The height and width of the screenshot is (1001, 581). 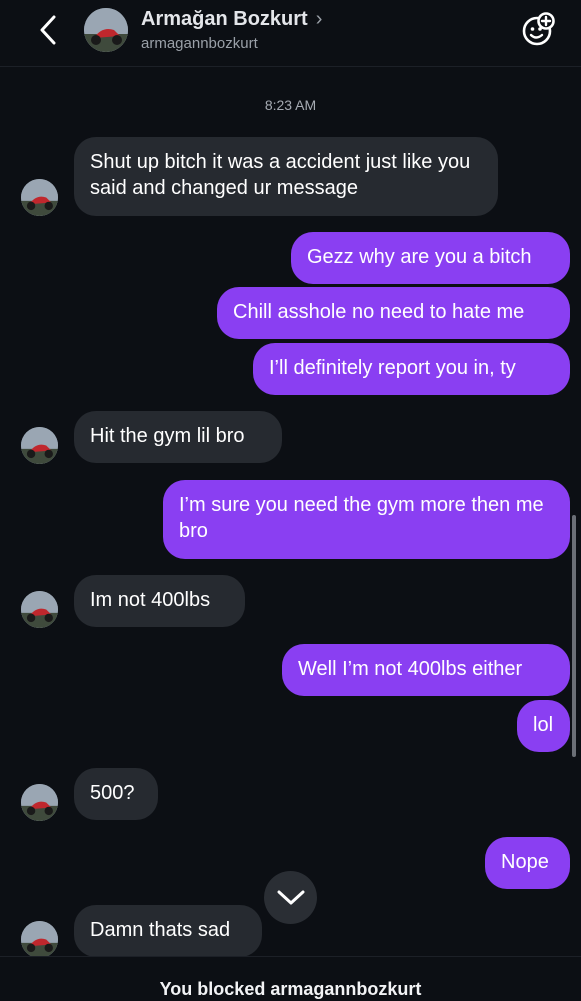 What do you see at coordinates (574, 636) in the screenshot?
I see `scrollbar` at bounding box center [574, 636].